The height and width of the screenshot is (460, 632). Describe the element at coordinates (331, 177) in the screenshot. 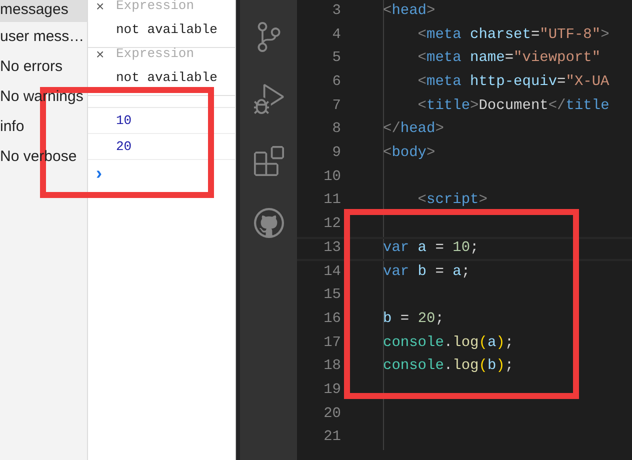

I see `line-number: 10` at that location.